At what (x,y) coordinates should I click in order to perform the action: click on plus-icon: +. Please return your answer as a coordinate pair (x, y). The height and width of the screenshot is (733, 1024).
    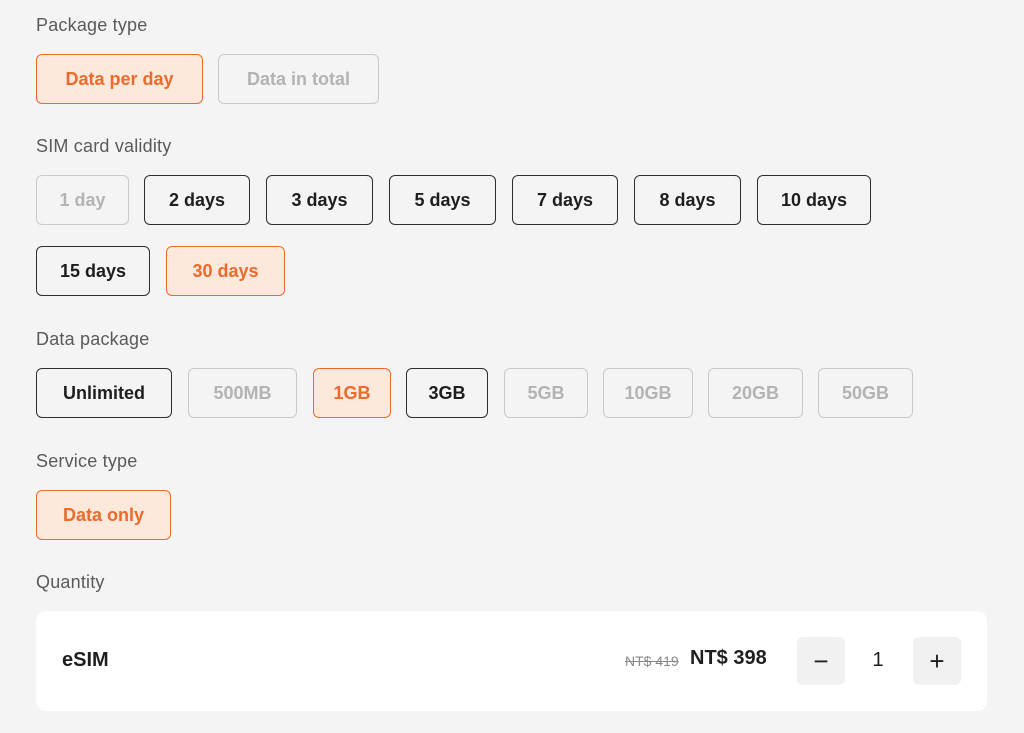
    Looking at the image, I should click on (937, 660).